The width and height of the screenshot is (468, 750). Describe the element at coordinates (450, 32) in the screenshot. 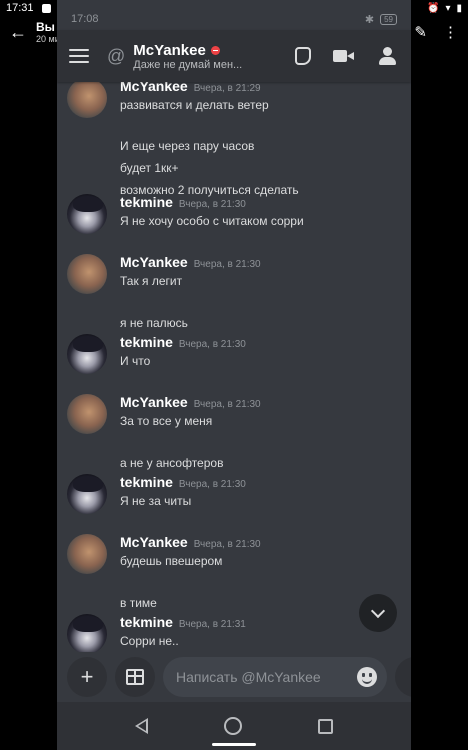

I see `more-options-icon: ⋮` at that location.